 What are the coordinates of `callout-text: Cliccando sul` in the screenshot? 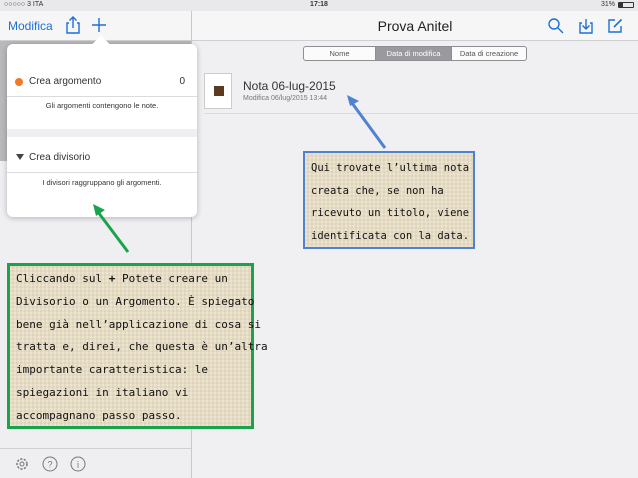 It's located at (62, 278).